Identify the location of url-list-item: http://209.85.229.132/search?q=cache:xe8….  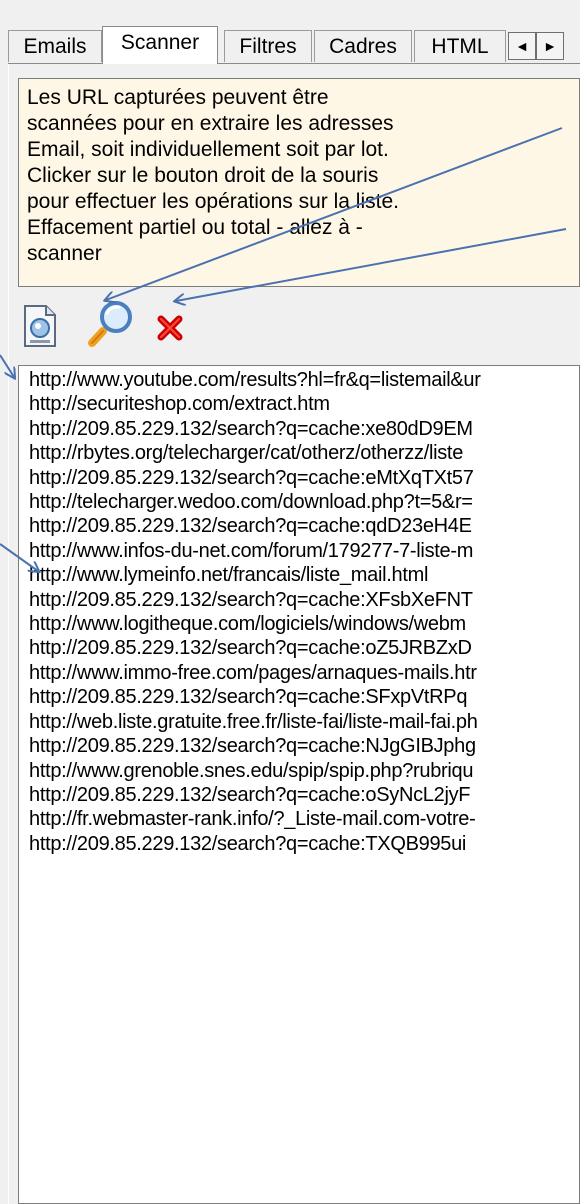
(304, 429).